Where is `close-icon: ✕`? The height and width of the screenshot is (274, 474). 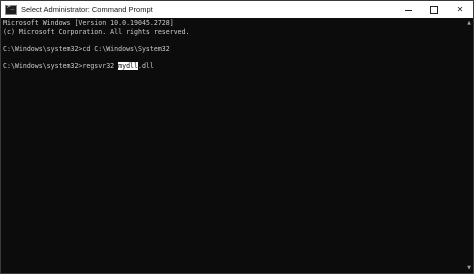 close-icon: ✕ is located at coordinates (460, 9).